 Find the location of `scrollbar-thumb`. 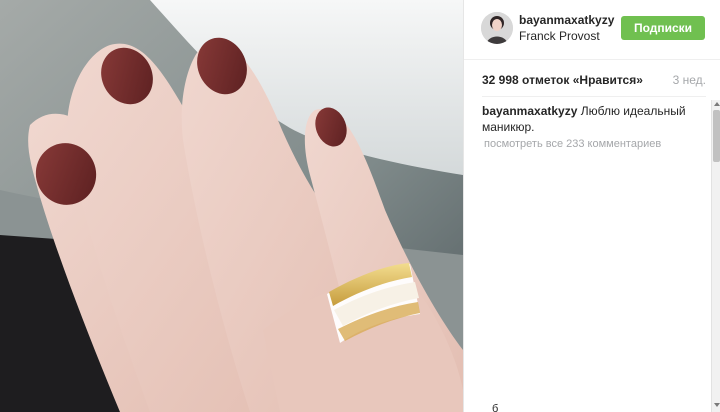

scrollbar-thumb is located at coordinates (716, 136).